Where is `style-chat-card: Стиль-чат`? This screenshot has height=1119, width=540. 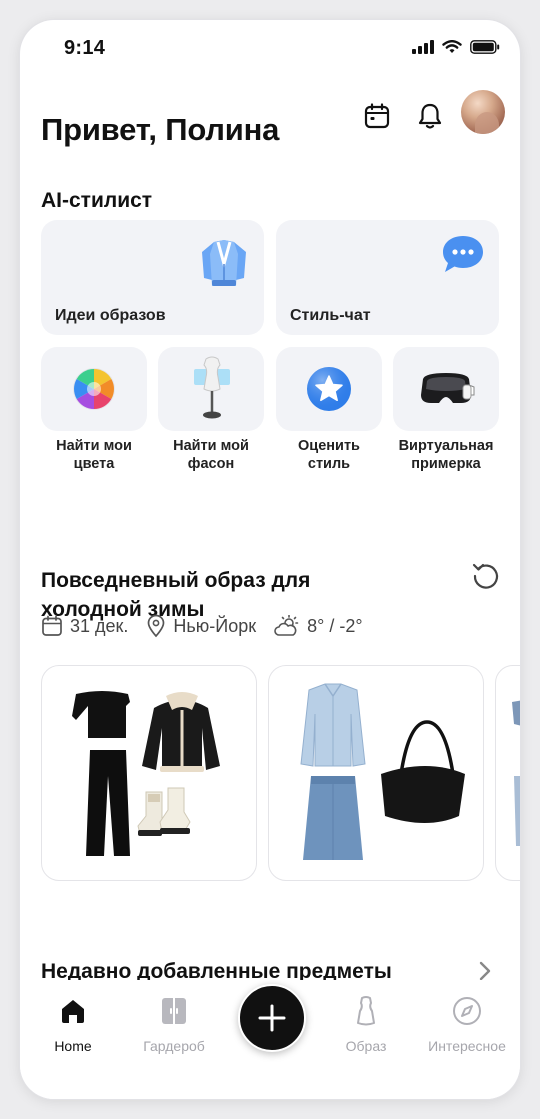 style-chat-card: Стиль-чат is located at coordinates (387, 277).